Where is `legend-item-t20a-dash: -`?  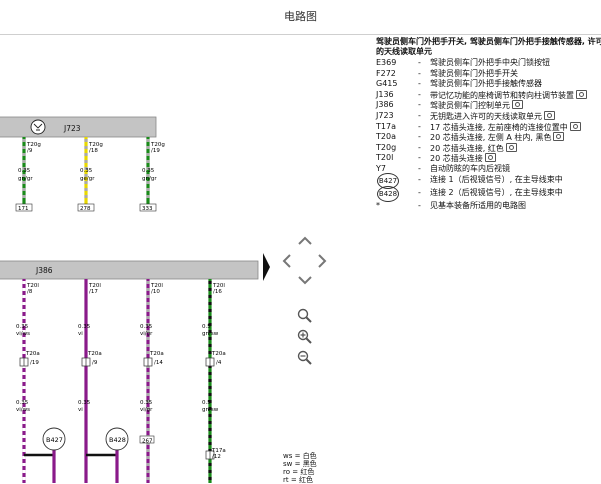
legend-item-t20a-dash: - is located at coordinates (419, 137).